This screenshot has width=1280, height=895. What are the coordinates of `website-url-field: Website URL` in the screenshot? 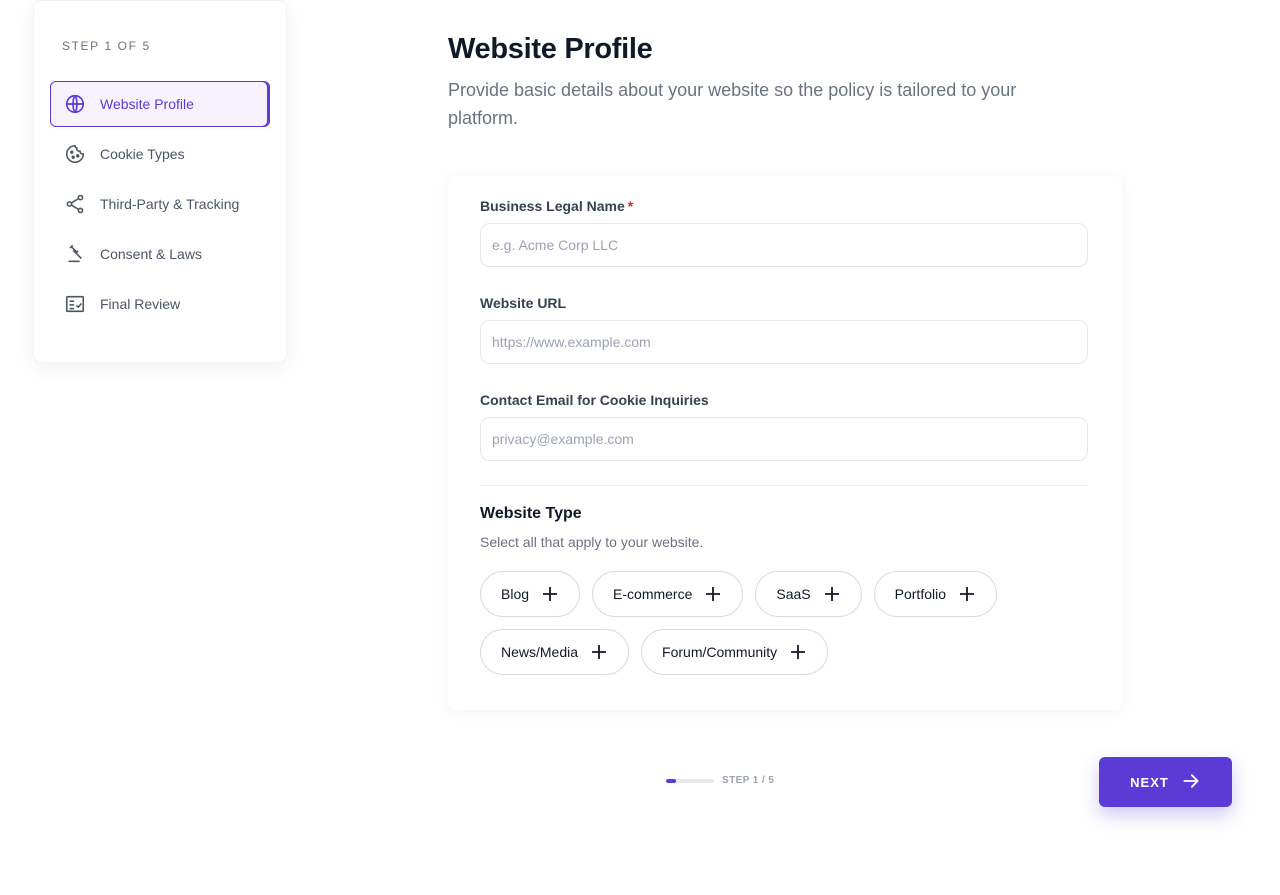 It's located at (784, 329).